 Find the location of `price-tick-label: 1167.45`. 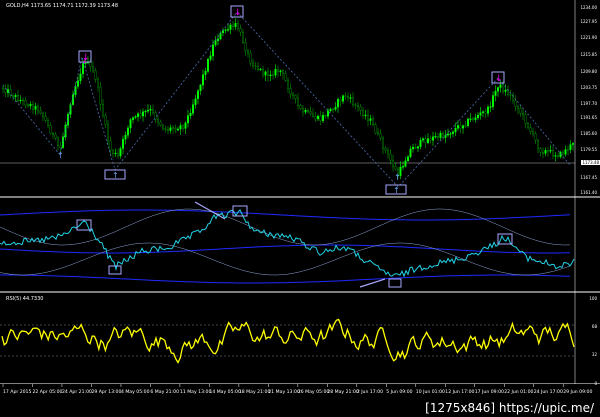

price-tick-label: 1167.45 is located at coordinates (588, 177).